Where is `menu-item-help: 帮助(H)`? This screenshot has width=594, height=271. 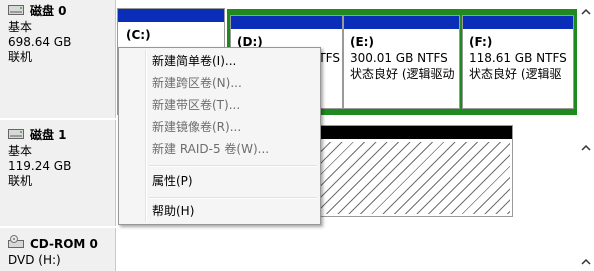 menu-item-help: 帮助(H) is located at coordinates (173, 211).